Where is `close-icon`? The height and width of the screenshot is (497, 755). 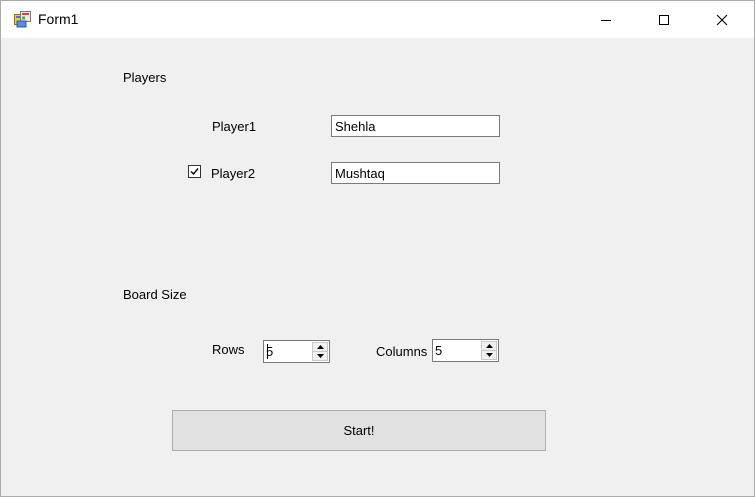
close-icon is located at coordinates (722, 19).